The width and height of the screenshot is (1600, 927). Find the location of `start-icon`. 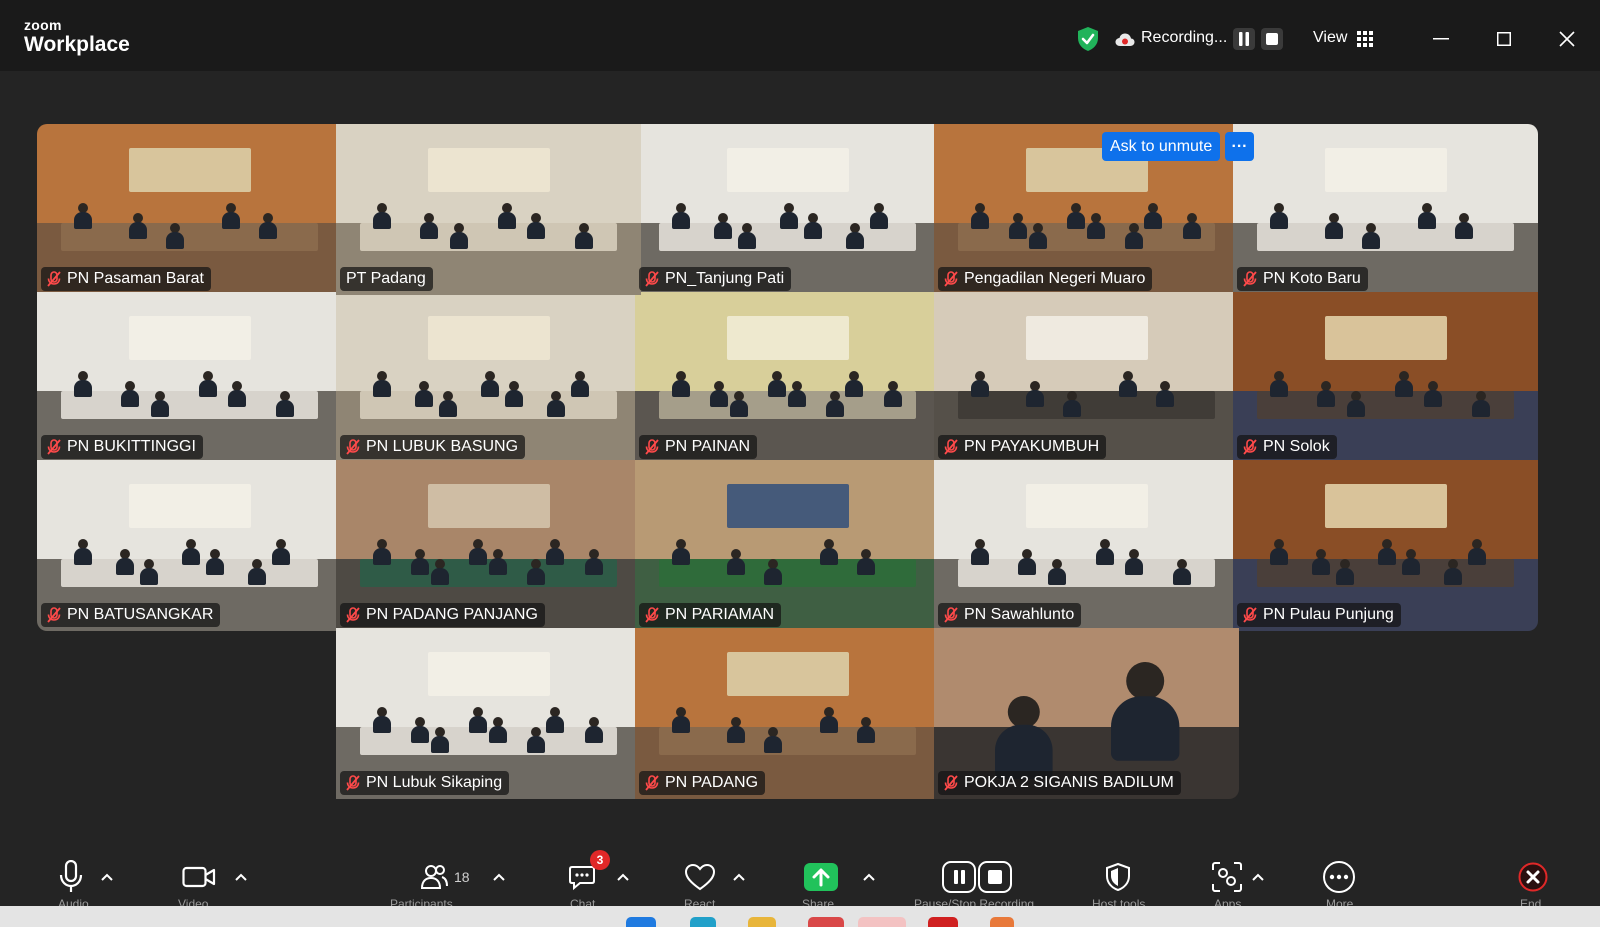

start-icon is located at coordinates (641, 922).